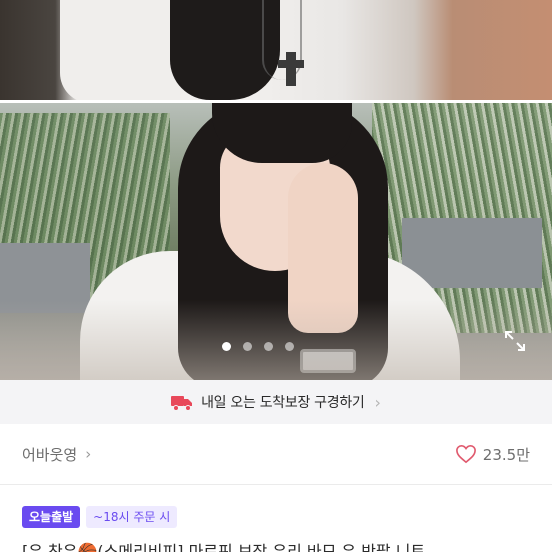  I want to click on likes-count: 23.5만, so click(506, 454).